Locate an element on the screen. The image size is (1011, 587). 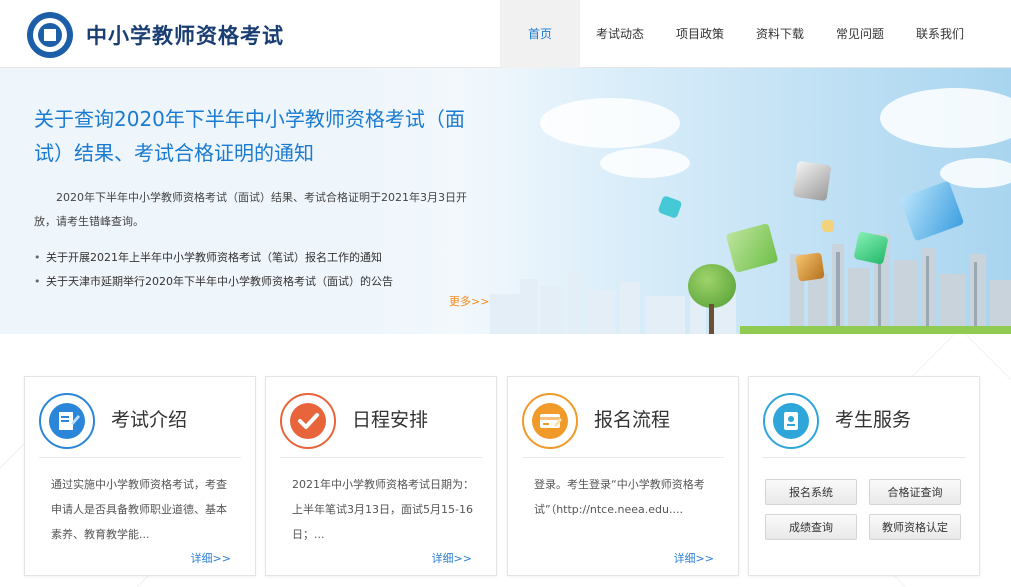
nav-item-faq: 常见问题 is located at coordinates (860, 34).